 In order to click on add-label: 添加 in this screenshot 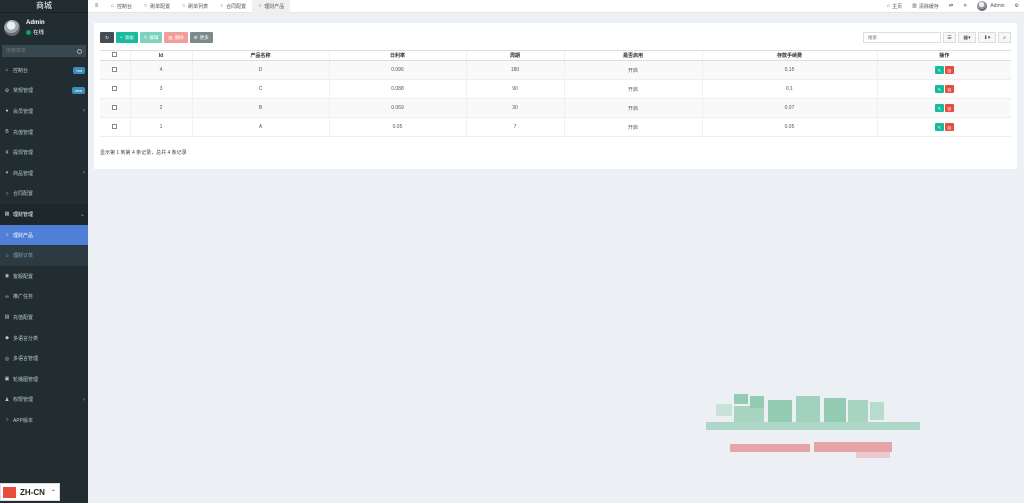, I will do `click(129, 37)`.